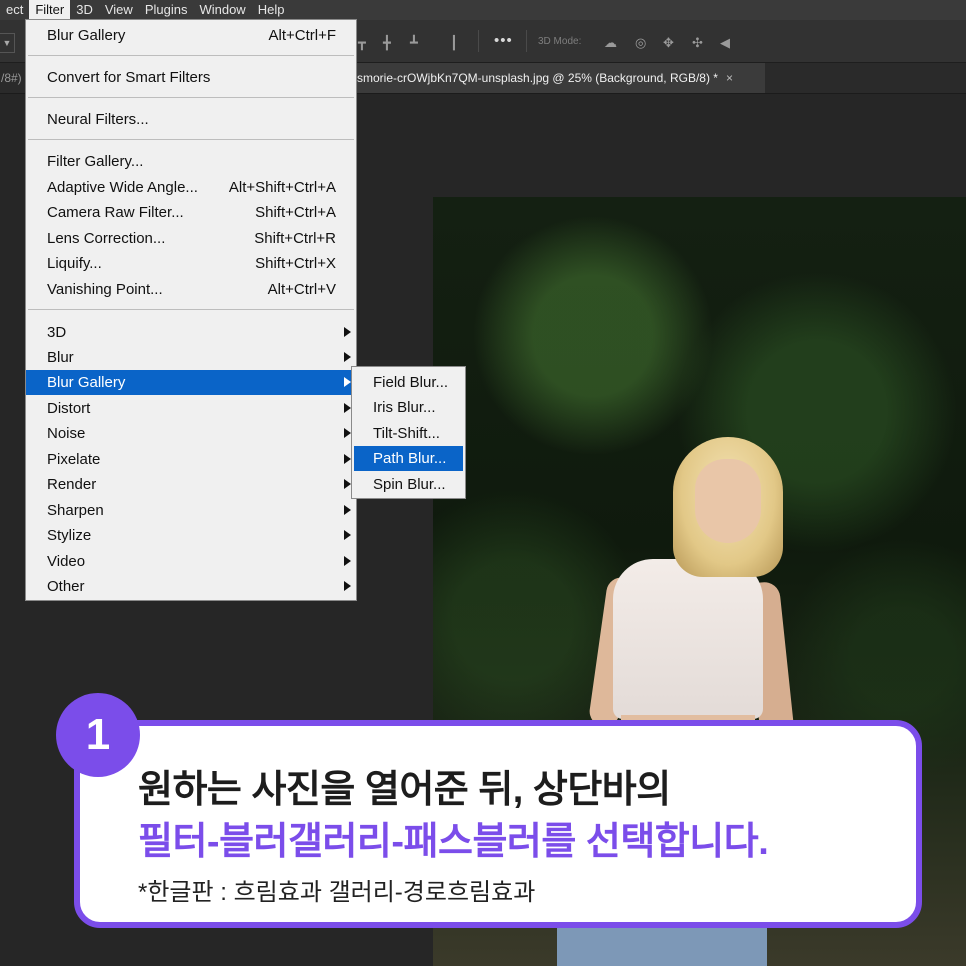 The height and width of the screenshot is (966, 966). Describe the element at coordinates (119, 10) in the screenshot. I see `menu-view: View` at that location.